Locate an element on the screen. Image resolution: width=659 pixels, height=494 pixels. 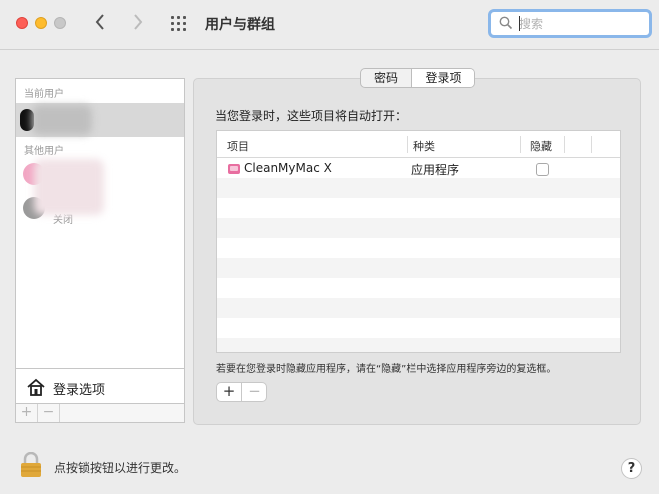
tab-login-items: 登录项 is located at coordinates (442, 78).